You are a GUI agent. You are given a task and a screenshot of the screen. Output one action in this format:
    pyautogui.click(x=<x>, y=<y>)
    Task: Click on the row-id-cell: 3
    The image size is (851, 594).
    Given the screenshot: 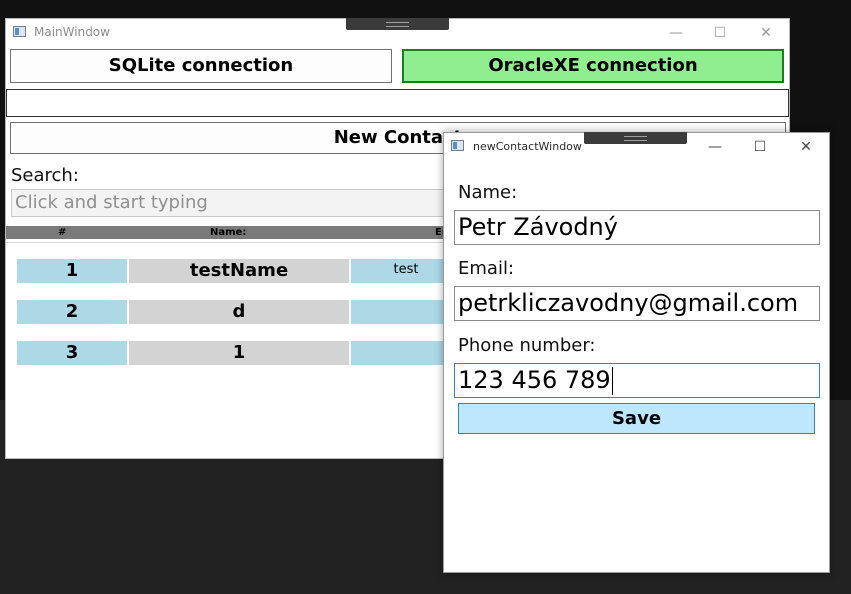 What is the action you would take?
    pyautogui.click(x=72, y=353)
    